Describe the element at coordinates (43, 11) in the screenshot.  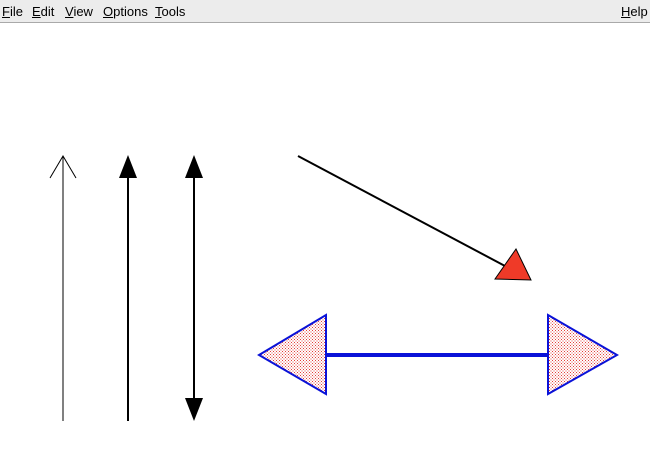
I see `menu-edit: Edit` at that location.